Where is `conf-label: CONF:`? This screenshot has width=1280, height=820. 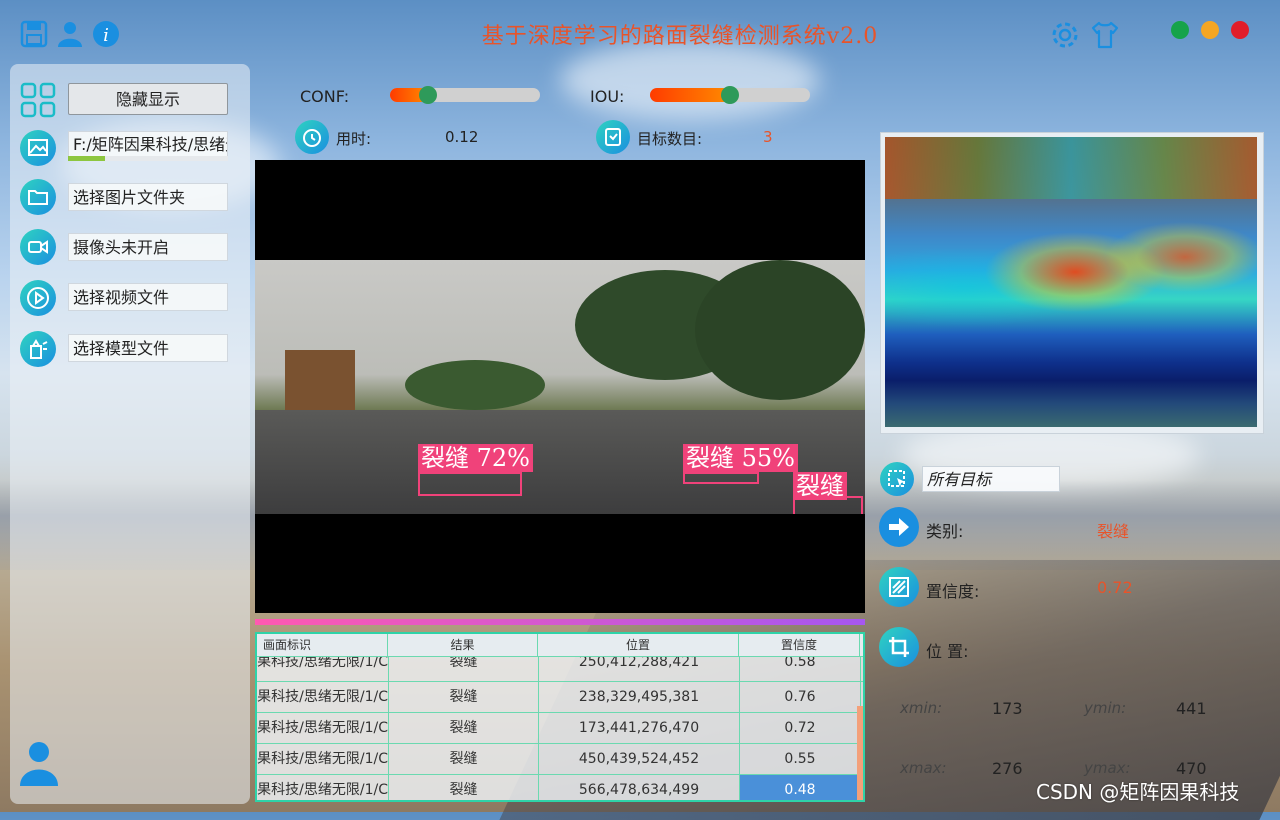 conf-label: CONF: is located at coordinates (325, 96).